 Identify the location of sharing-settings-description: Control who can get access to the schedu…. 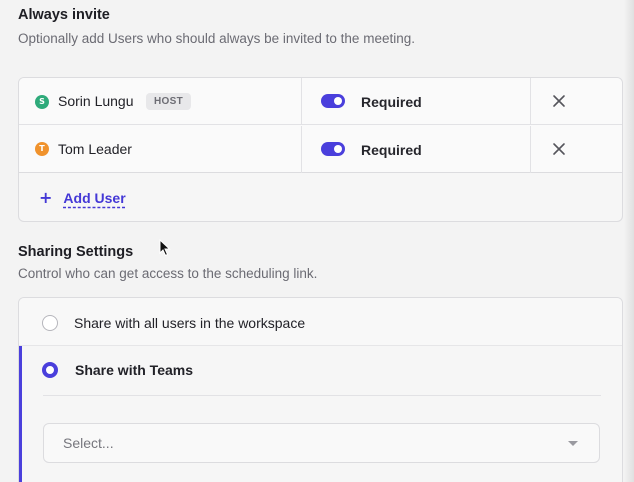
(168, 273).